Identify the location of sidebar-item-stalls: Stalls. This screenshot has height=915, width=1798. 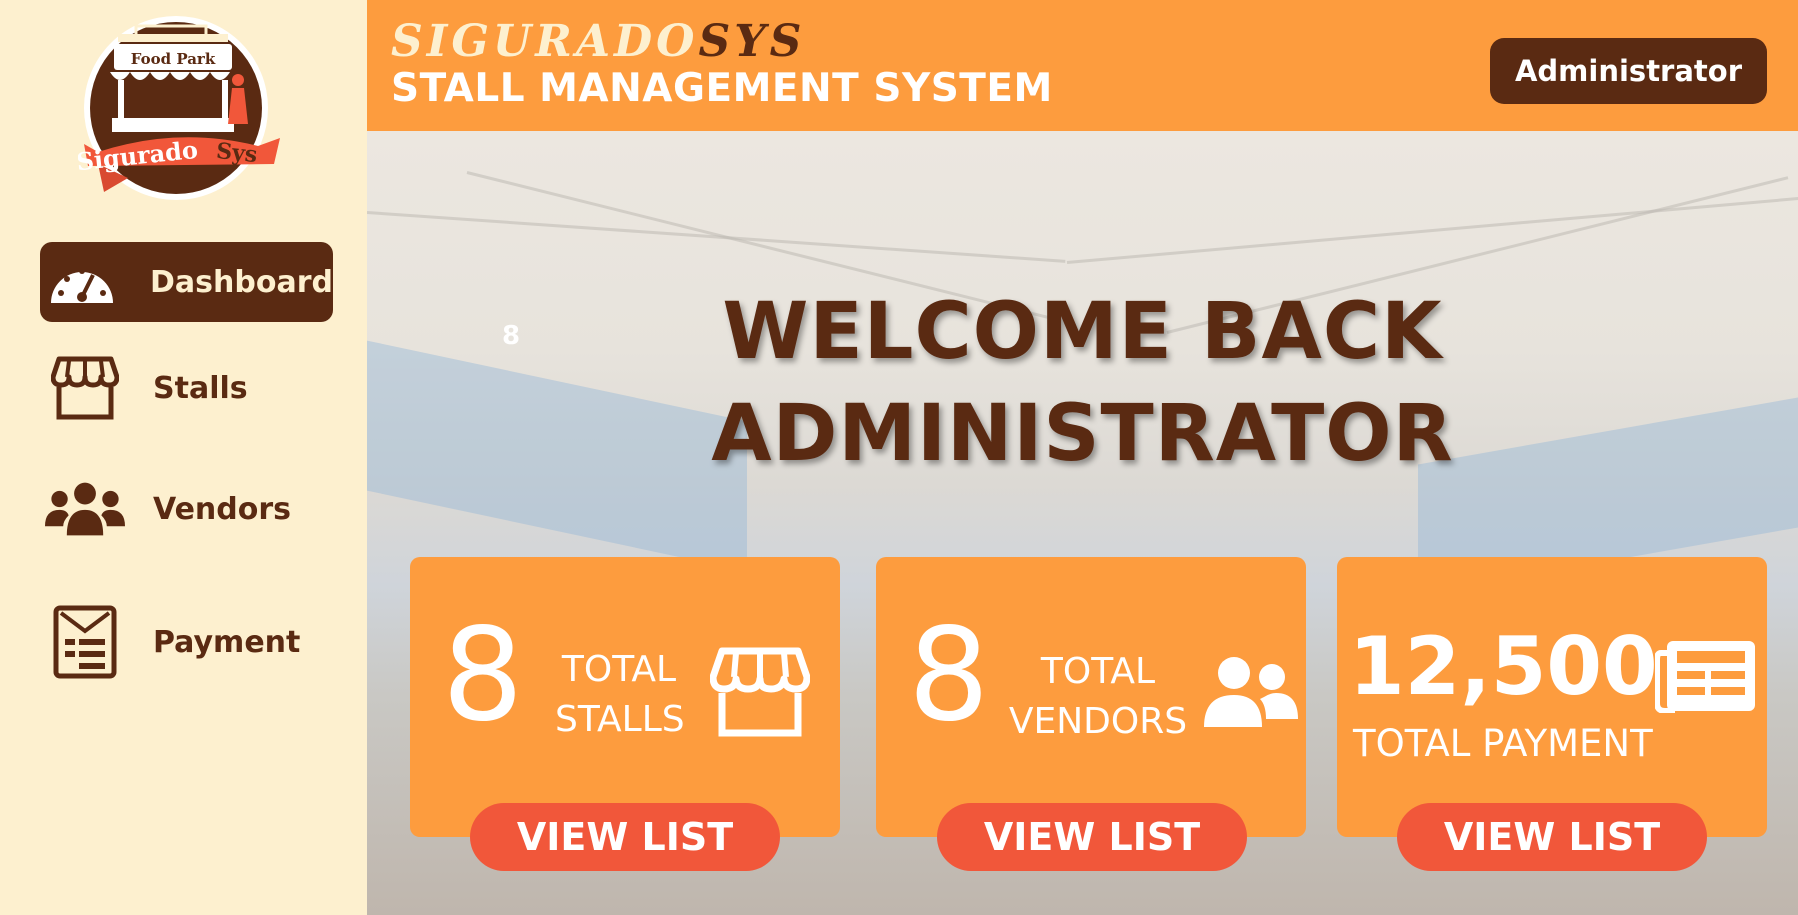
(186, 388).